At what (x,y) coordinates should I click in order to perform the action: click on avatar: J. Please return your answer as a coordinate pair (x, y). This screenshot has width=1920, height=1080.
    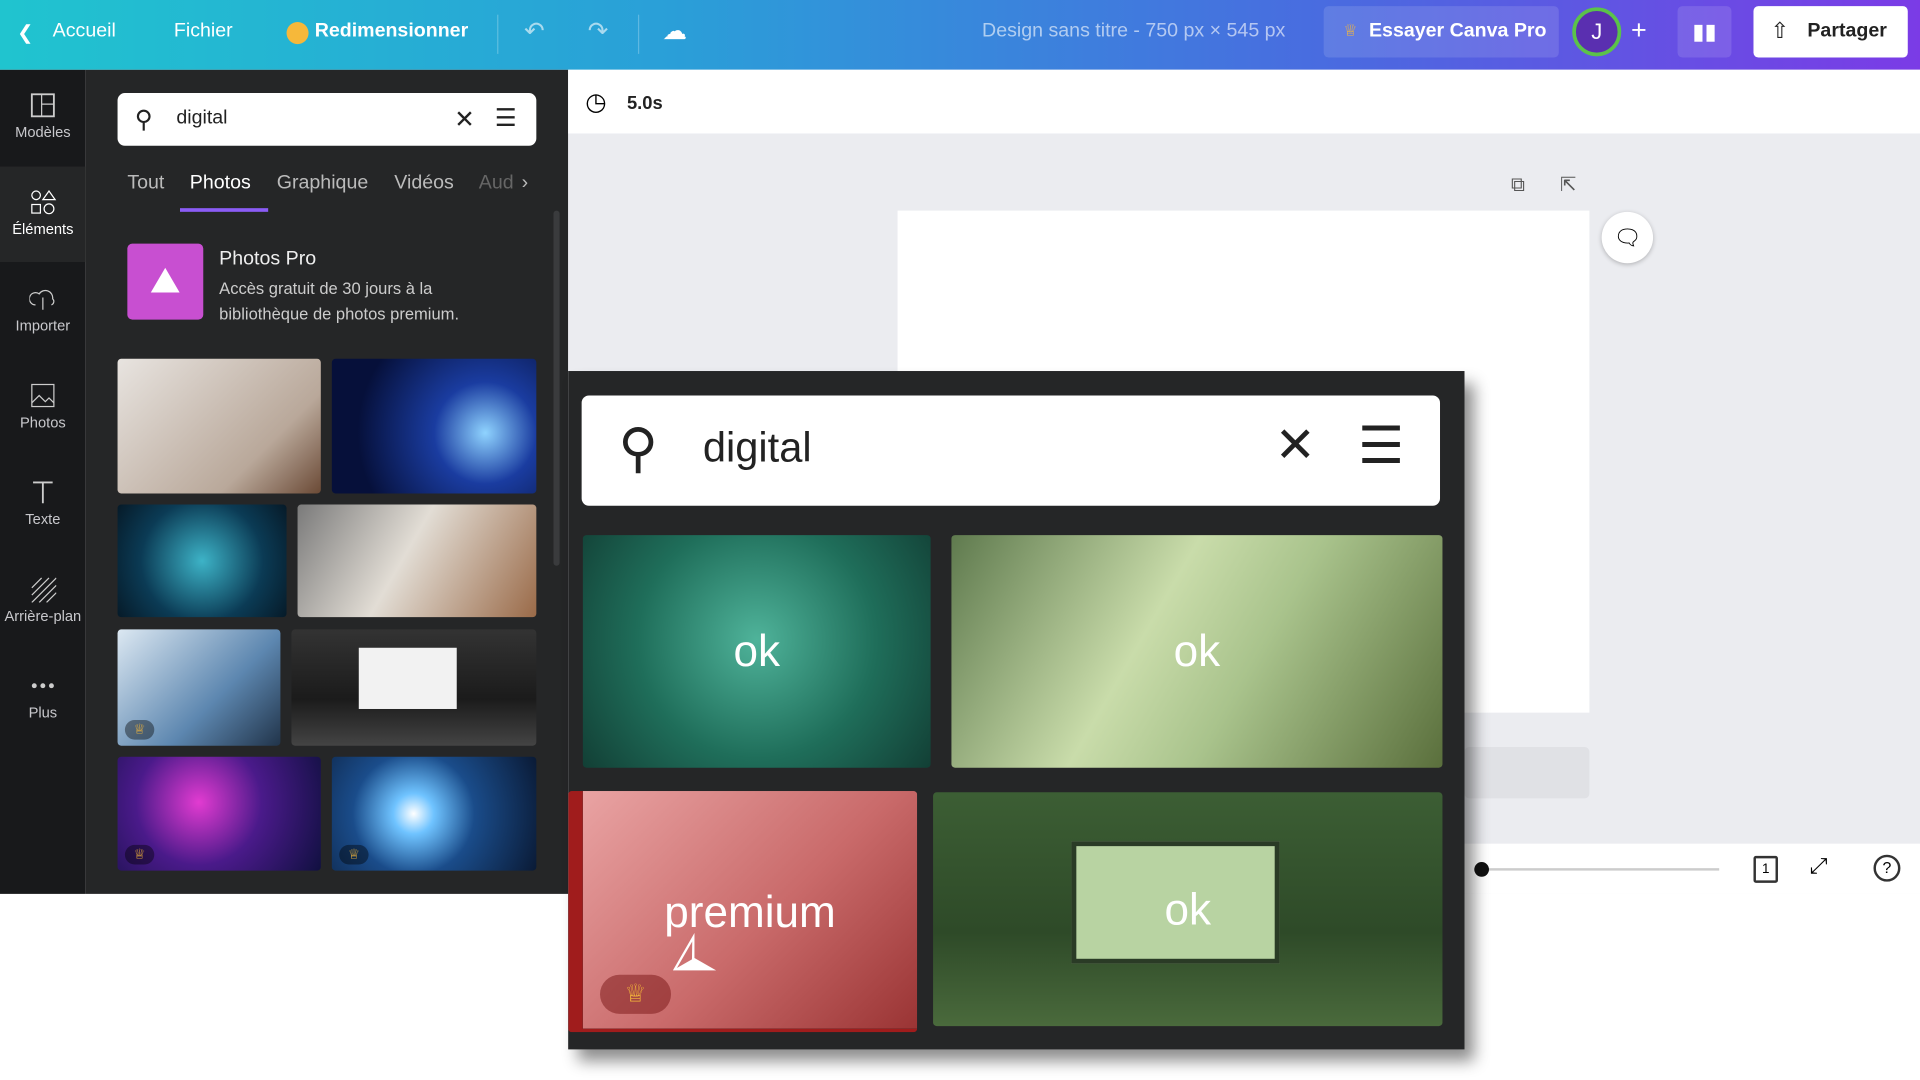
    Looking at the image, I should click on (1597, 32).